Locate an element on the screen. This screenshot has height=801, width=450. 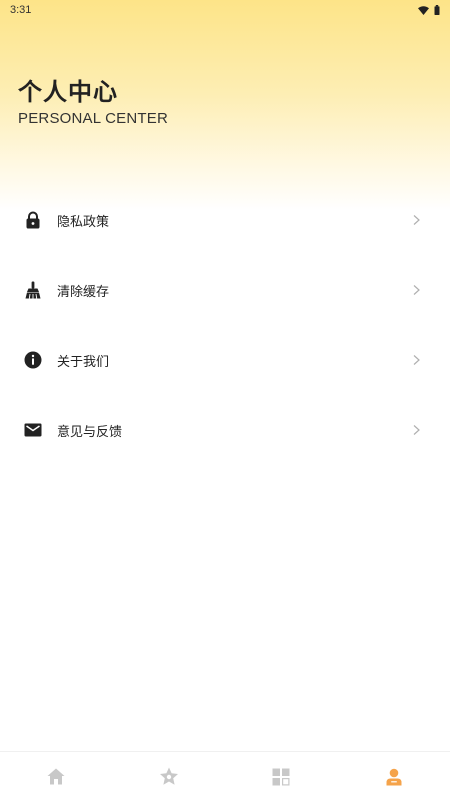
status-bar: 3:31 is located at coordinates (225, 10).